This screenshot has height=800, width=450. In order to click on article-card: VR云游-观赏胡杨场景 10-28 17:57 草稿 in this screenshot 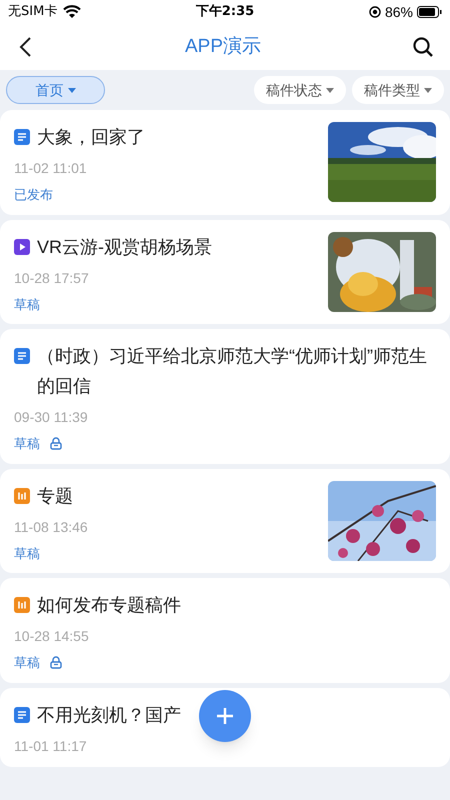, I will do `click(225, 272)`.